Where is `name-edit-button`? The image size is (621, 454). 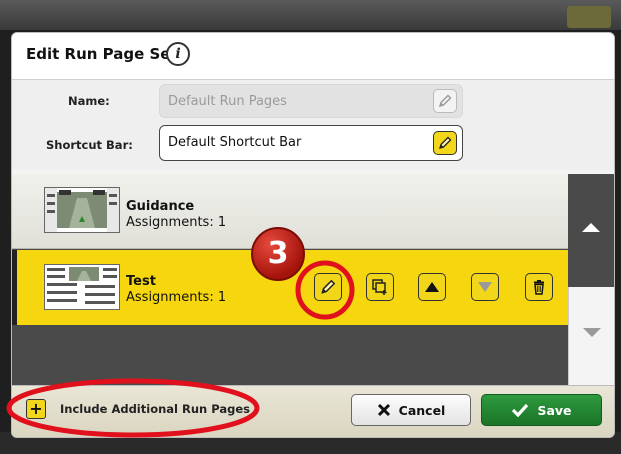
name-edit-button is located at coordinates (445, 101).